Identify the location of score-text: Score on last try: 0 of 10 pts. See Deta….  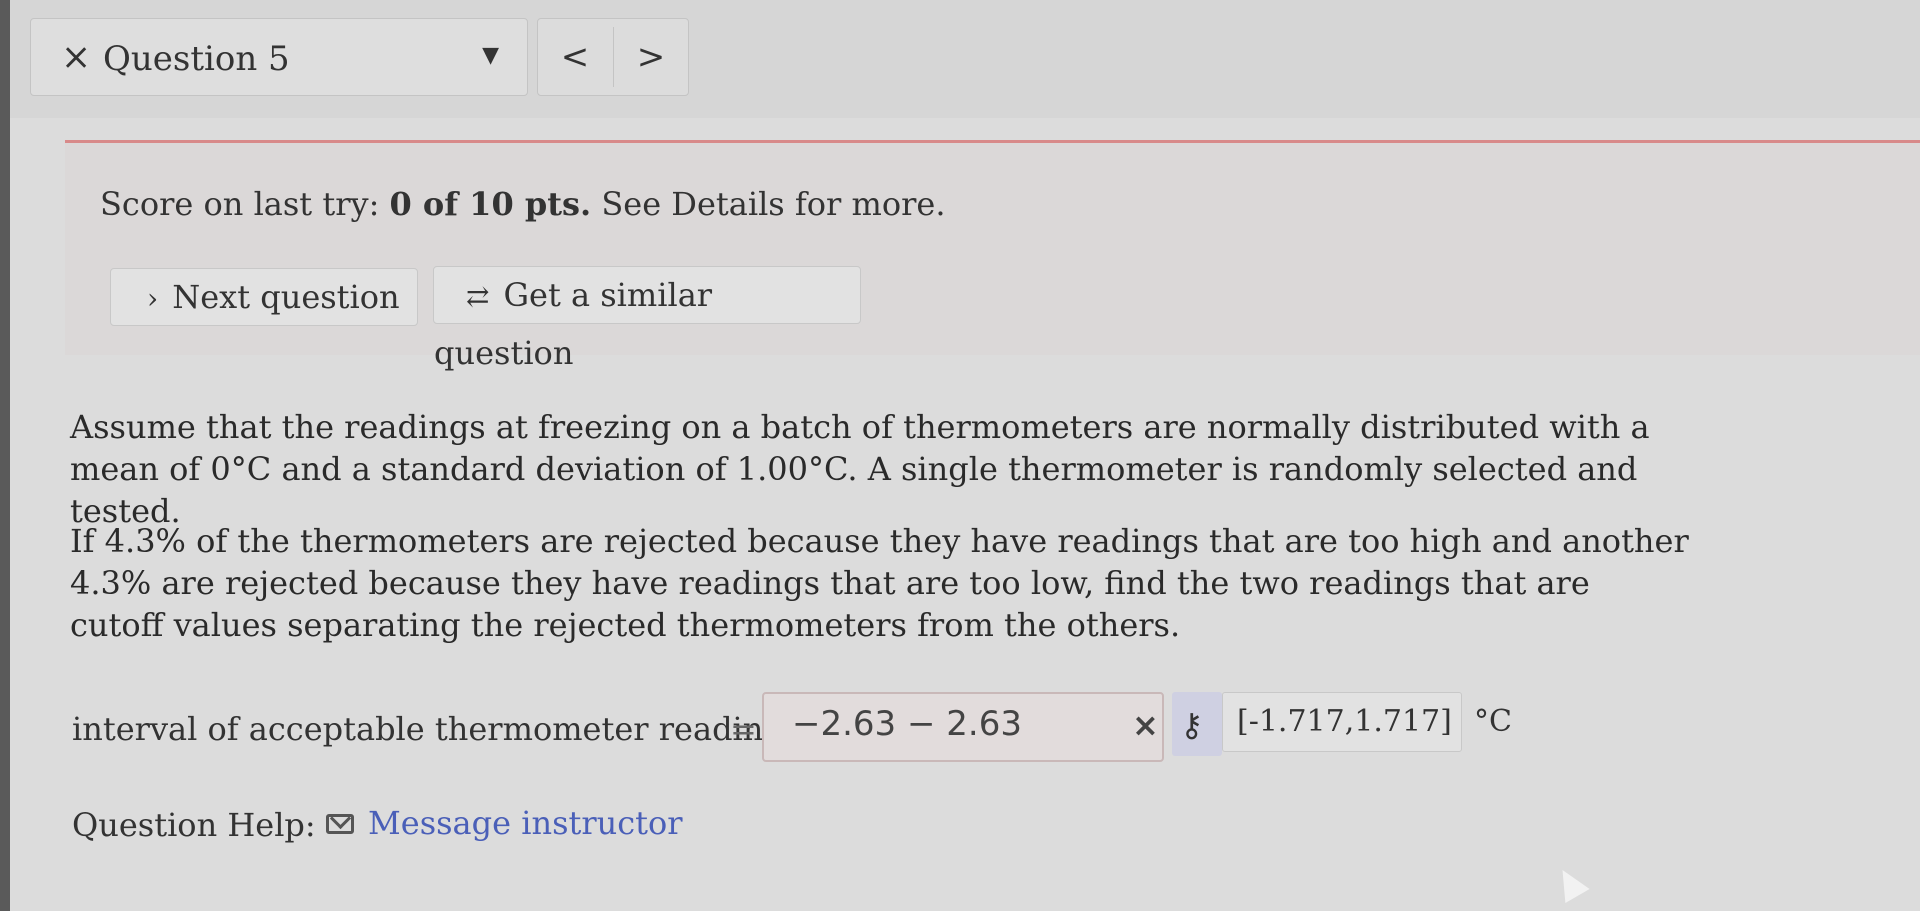
(522, 204).